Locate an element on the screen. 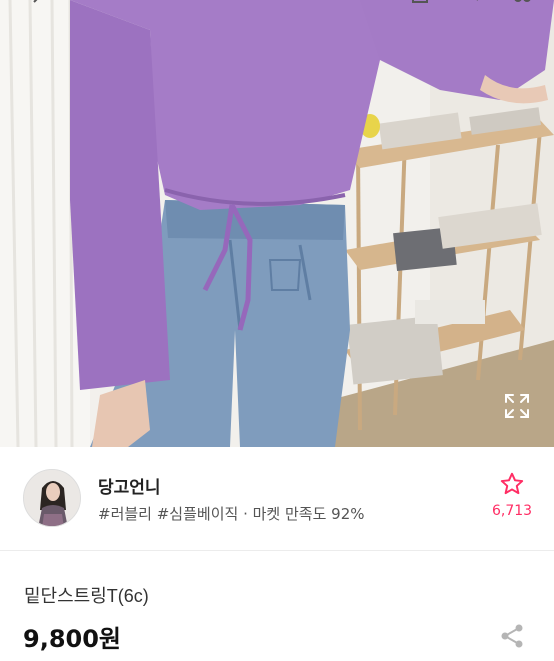 Image resolution: width=554 pixels, height=661 pixels. product-name: 밑단스트링T(6c) is located at coordinates (86, 596).